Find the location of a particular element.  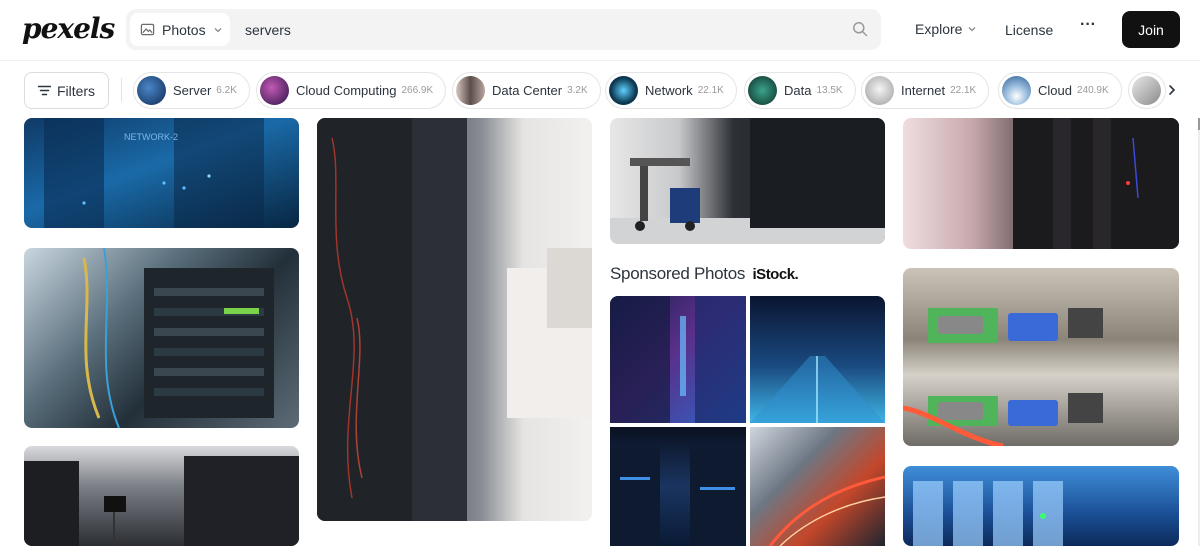

chip-label: Cloud Computing is located at coordinates (346, 90).